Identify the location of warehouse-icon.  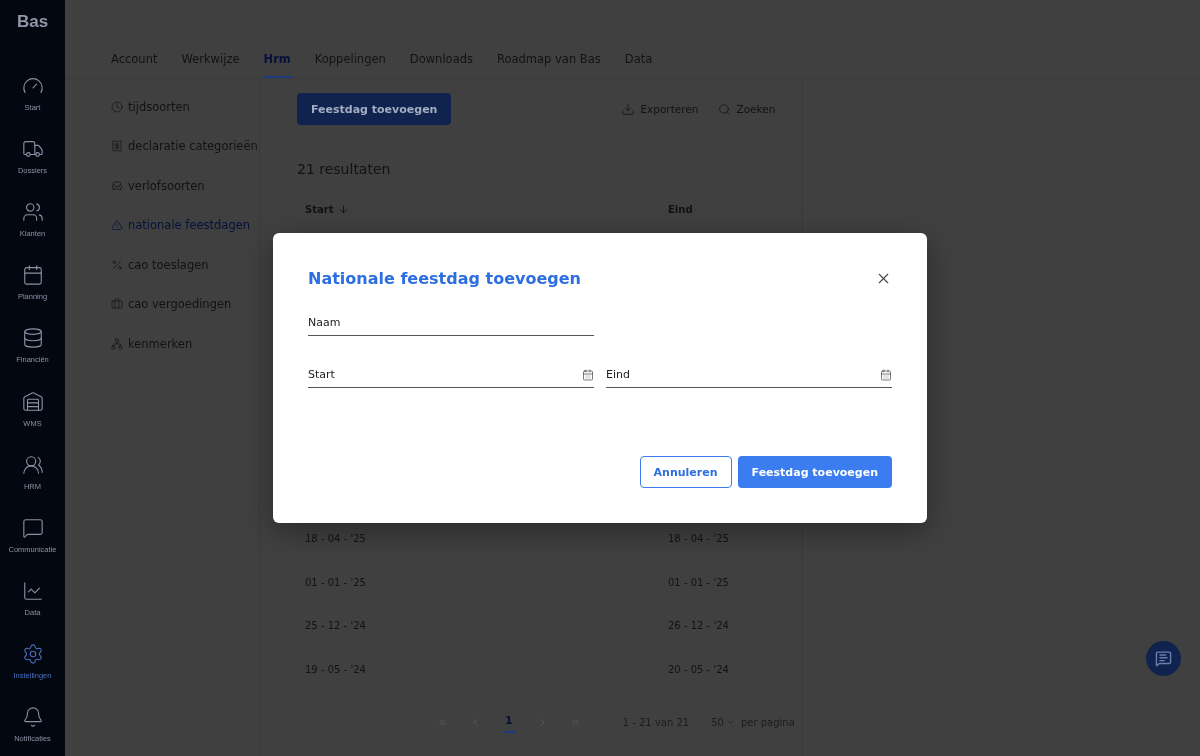
(32, 401).